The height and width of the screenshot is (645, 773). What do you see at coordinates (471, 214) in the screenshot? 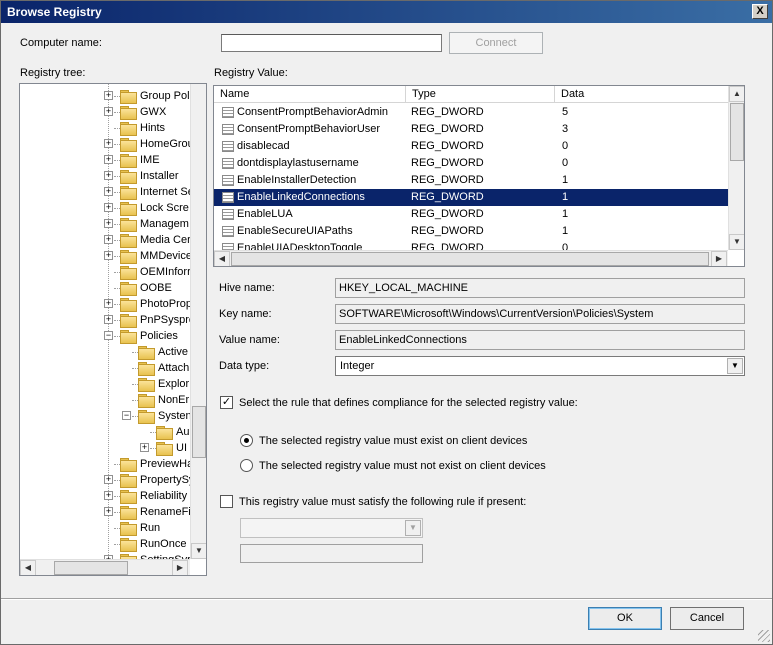
I see `table-row: EnableLUA REG_DWORD 1` at bounding box center [471, 214].